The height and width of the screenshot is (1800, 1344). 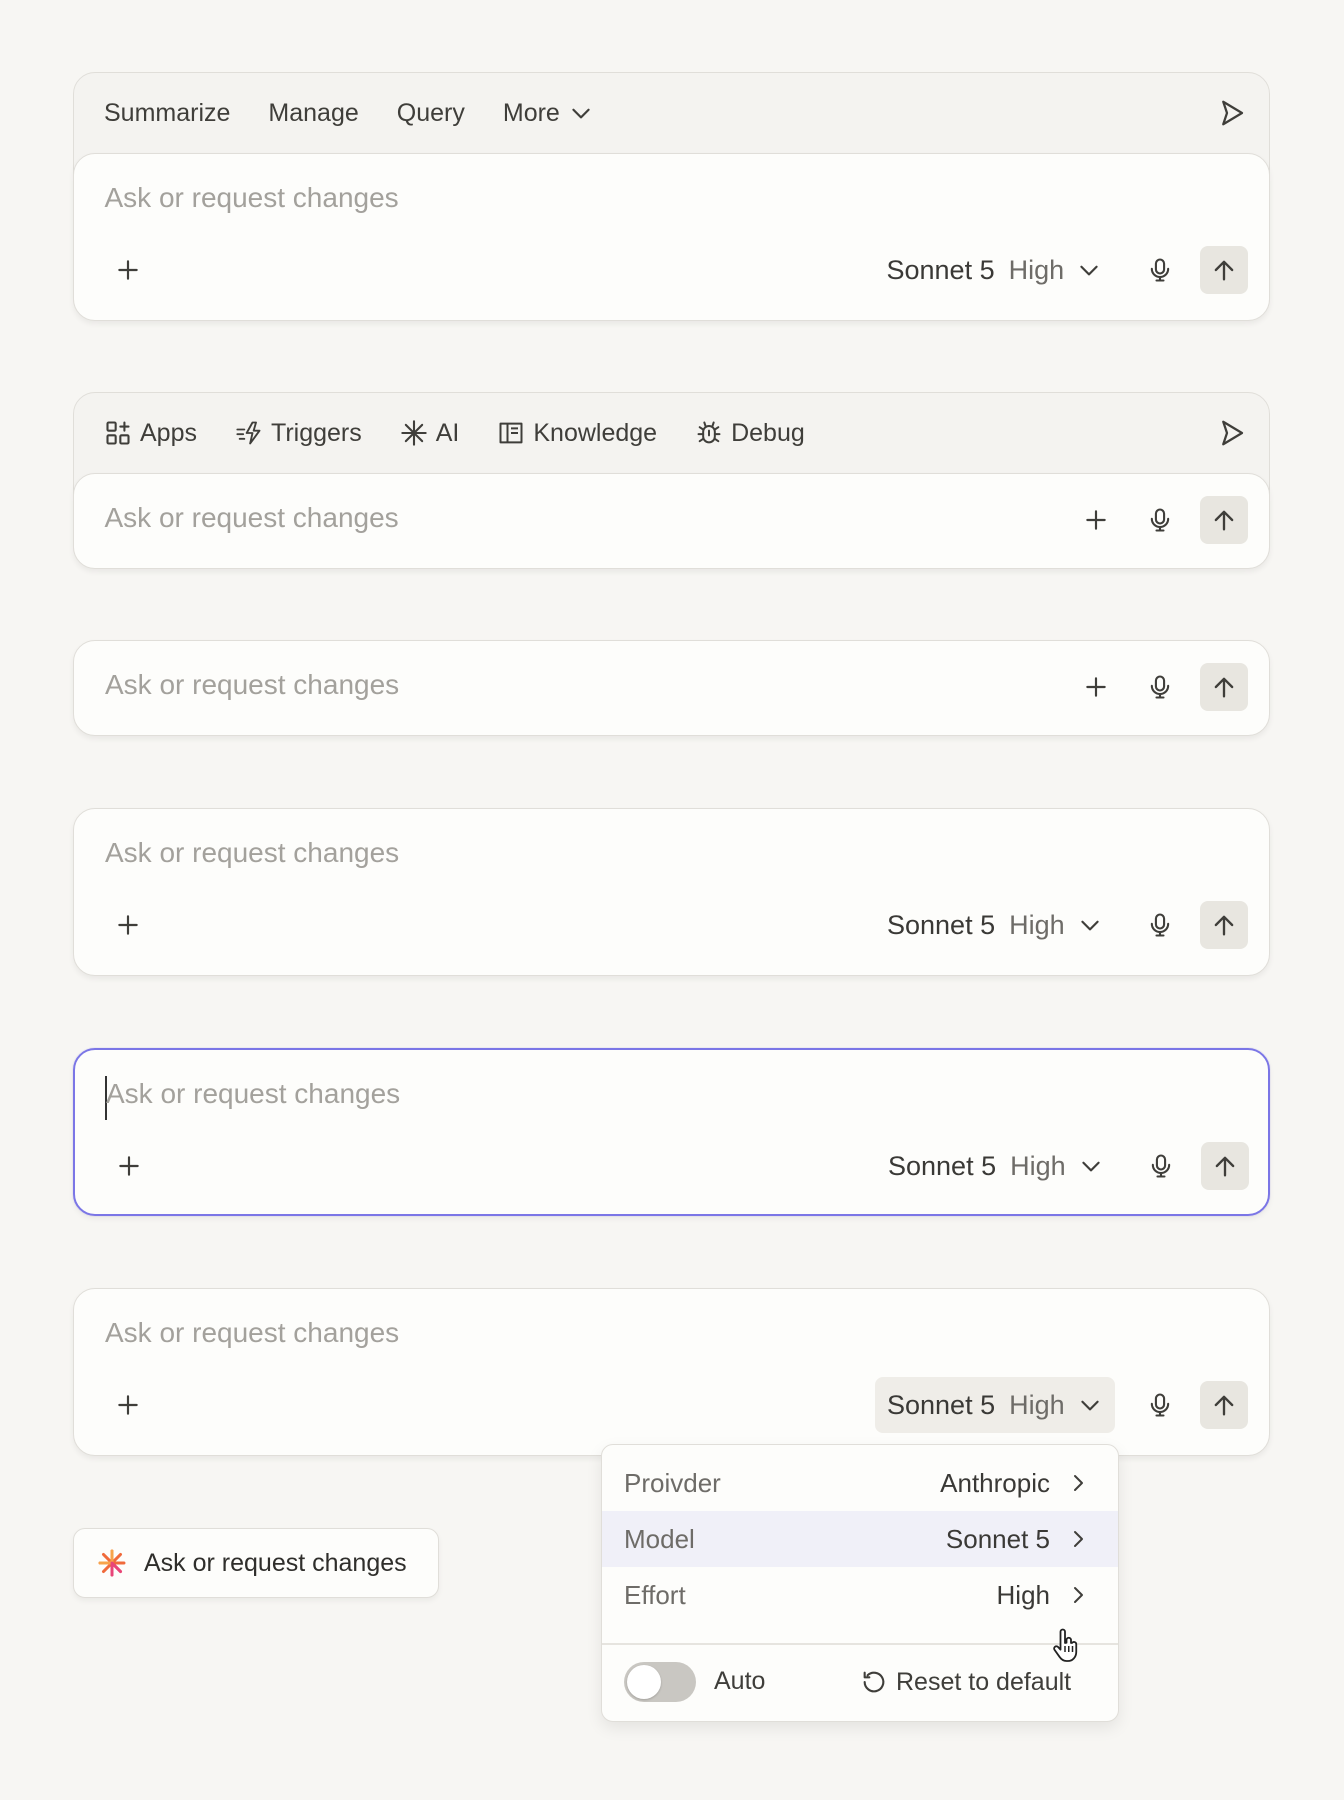 I want to click on menu-item-effort: Effort High, so click(x=860, y=1595).